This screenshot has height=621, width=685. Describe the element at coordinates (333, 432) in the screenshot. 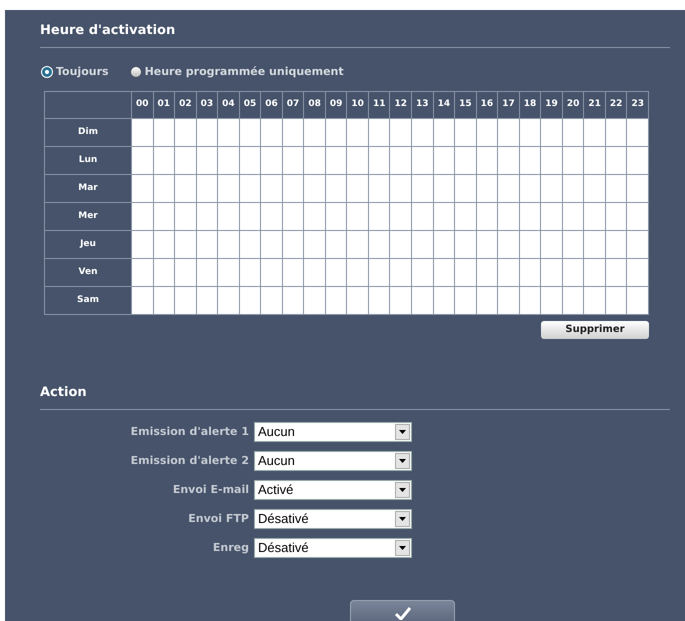

I see `dropdown: Aucun` at that location.